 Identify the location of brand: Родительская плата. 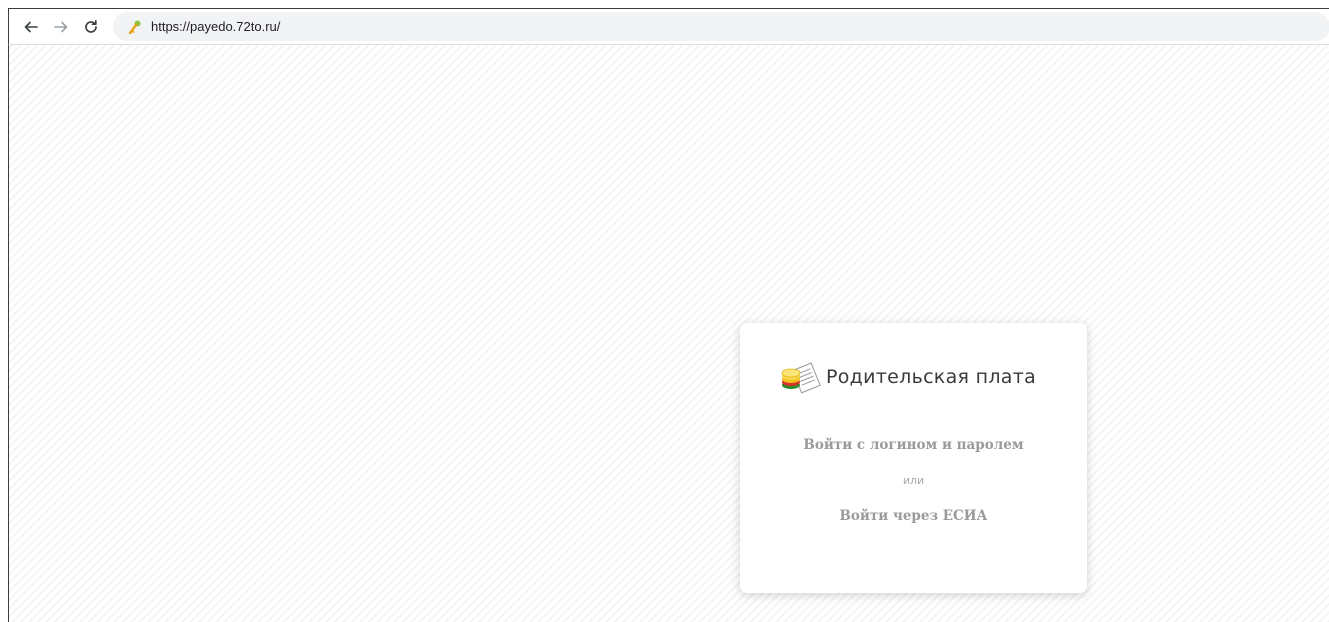
(907, 377).